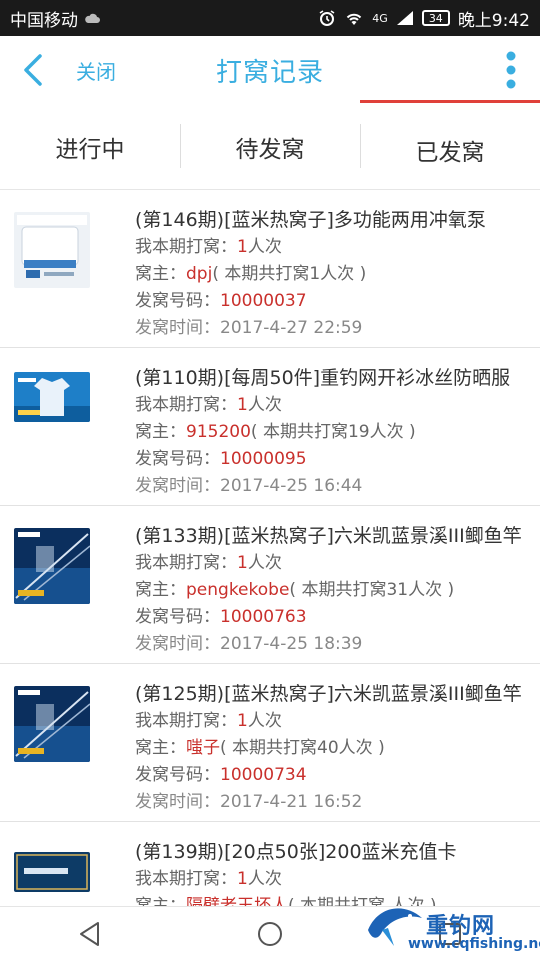 The image size is (540, 960). What do you see at coordinates (289, 274) in the screenshot?
I see `owner-total: ( 本期共打窝1人次 )` at bounding box center [289, 274].